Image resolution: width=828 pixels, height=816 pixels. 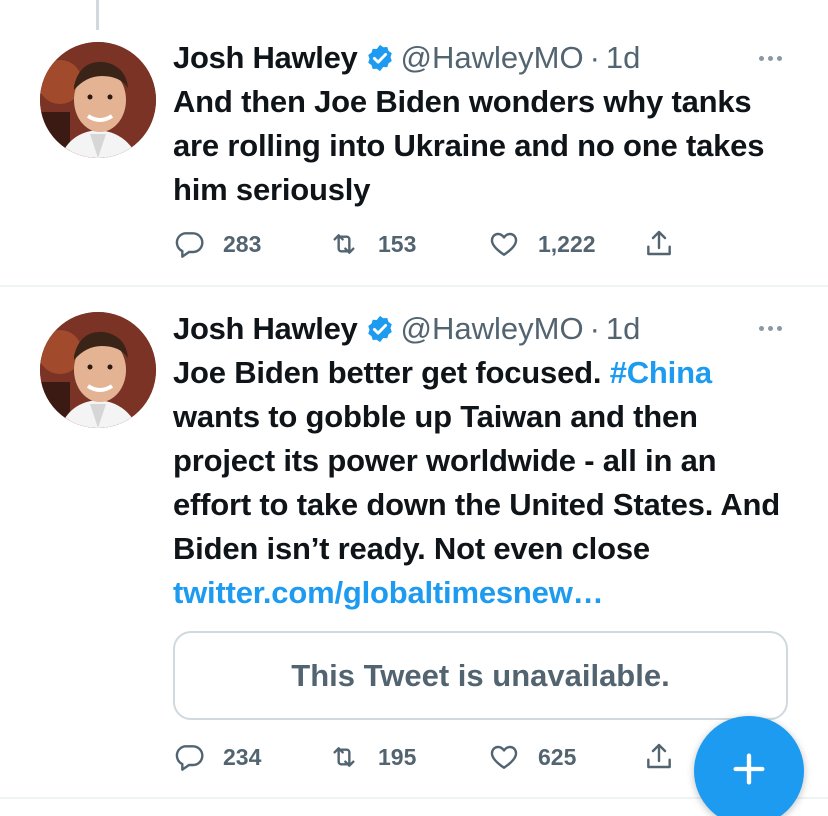 What do you see at coordinates (567, 243) in the screenshot?
I see `like-count: 1,222` at bounding box center [567, 243].